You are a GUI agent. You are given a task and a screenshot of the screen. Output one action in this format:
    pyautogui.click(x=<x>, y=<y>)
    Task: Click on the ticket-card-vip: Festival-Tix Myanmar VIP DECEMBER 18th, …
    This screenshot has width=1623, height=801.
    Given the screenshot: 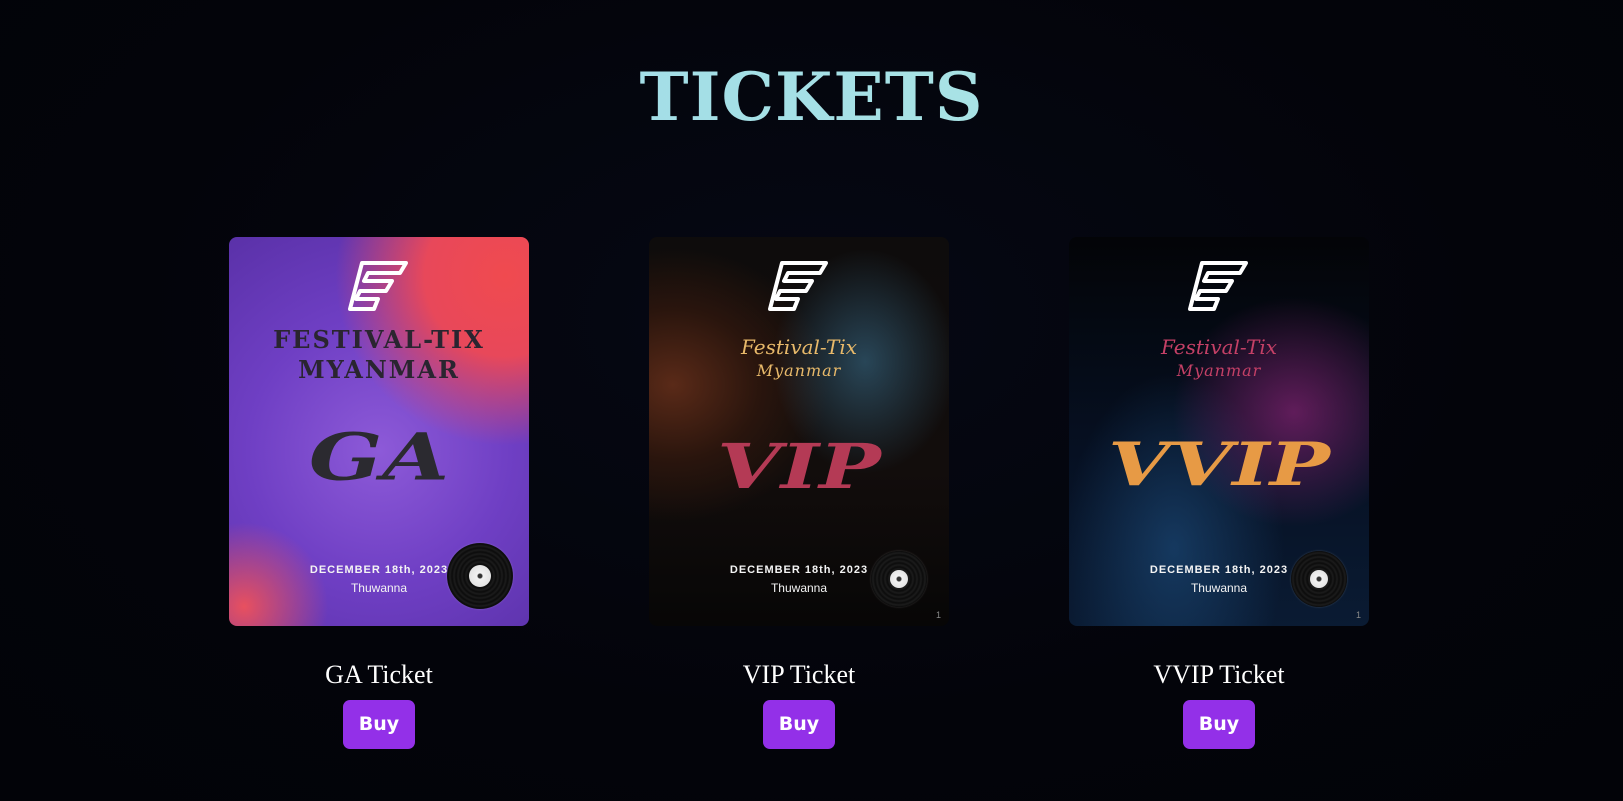 What is the action you would take?
    pyautogui.click(x=799, y=493)
    